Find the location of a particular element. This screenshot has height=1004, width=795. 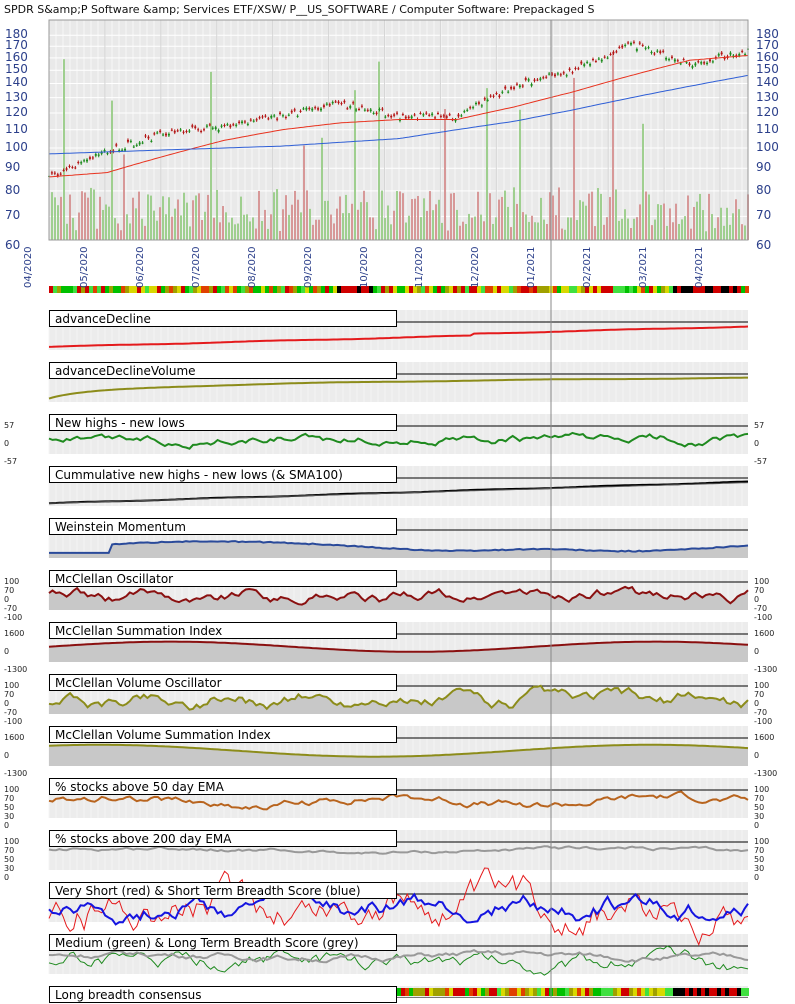

panel-tick-left: 30 is located at coordinates (9, 868).